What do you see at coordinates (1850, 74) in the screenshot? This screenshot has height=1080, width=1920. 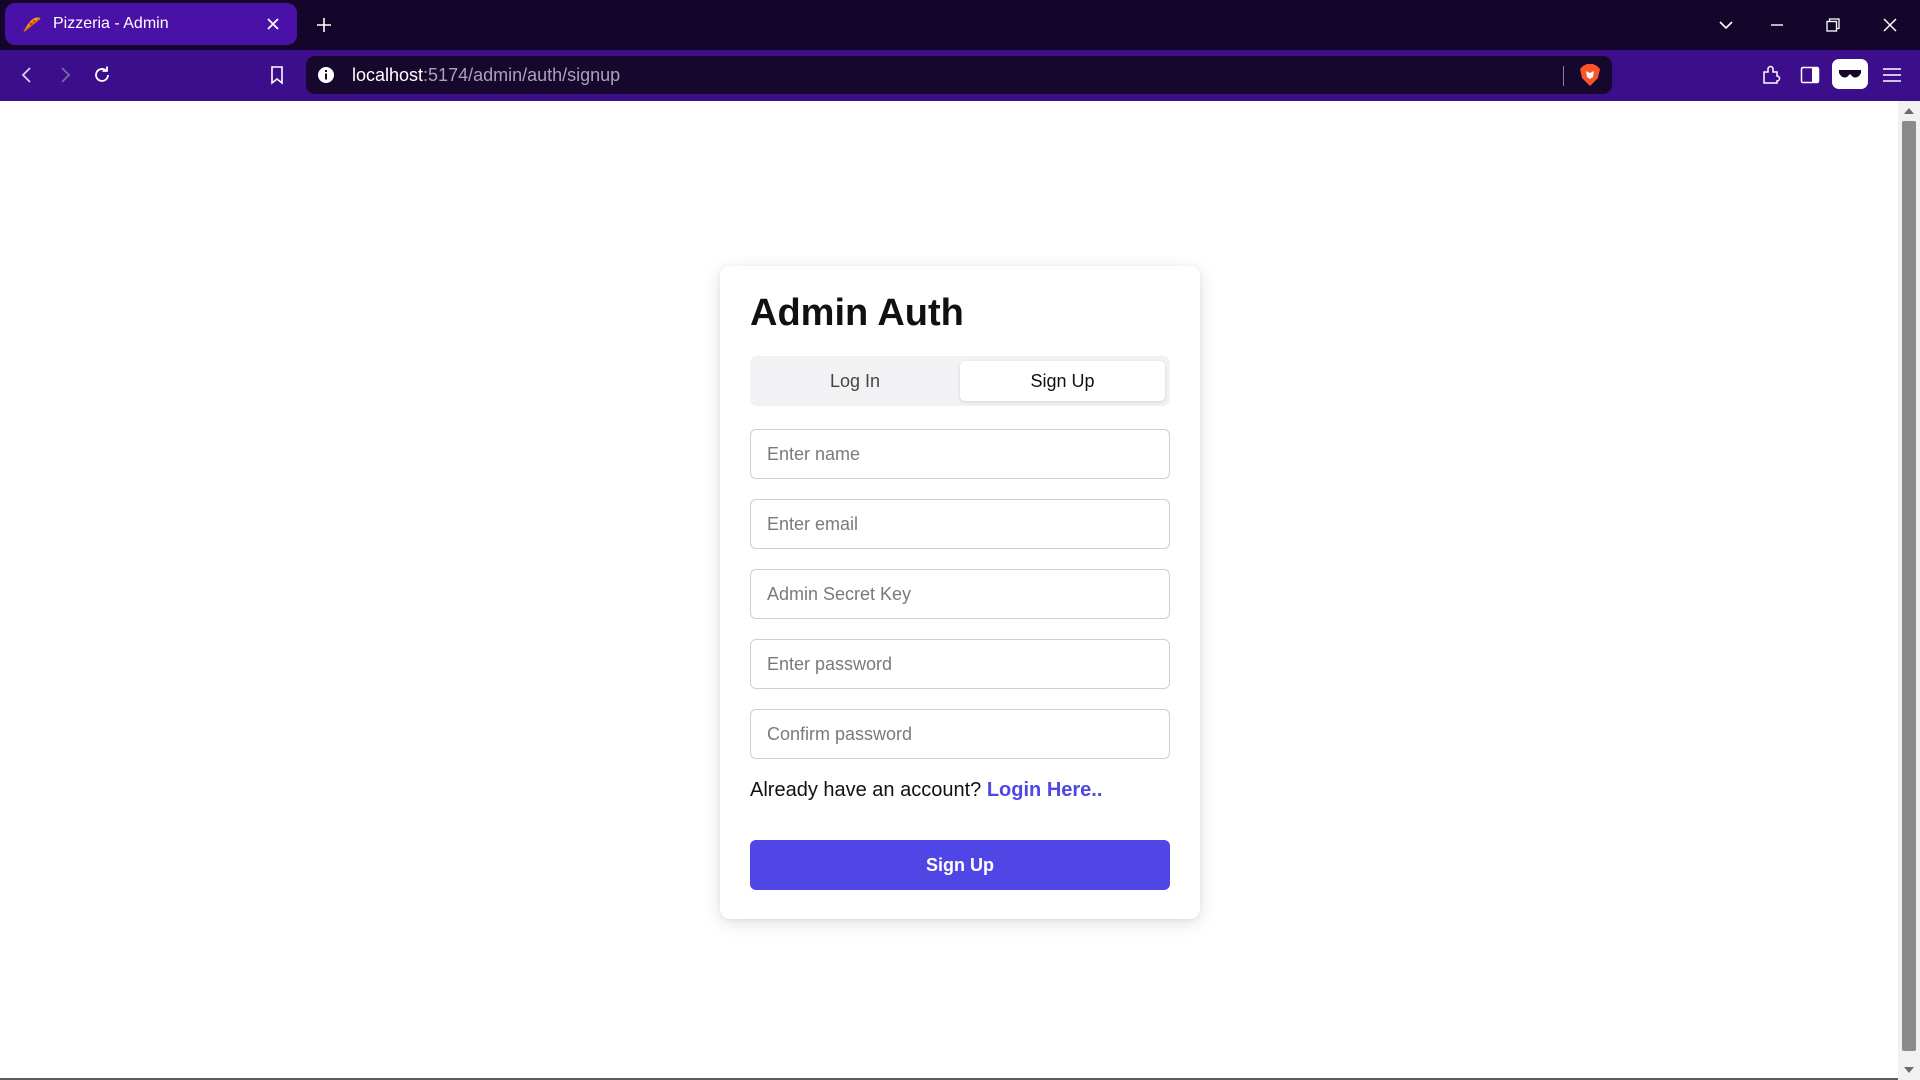 I see `wallet-icon` at bounding box center [1850, 74].